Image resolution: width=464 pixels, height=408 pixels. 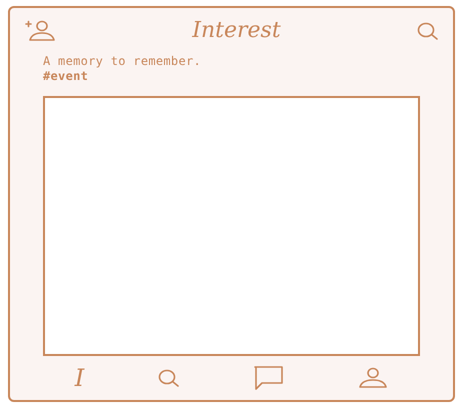 I want to click on profile-icon, so click(x=373, y=378).